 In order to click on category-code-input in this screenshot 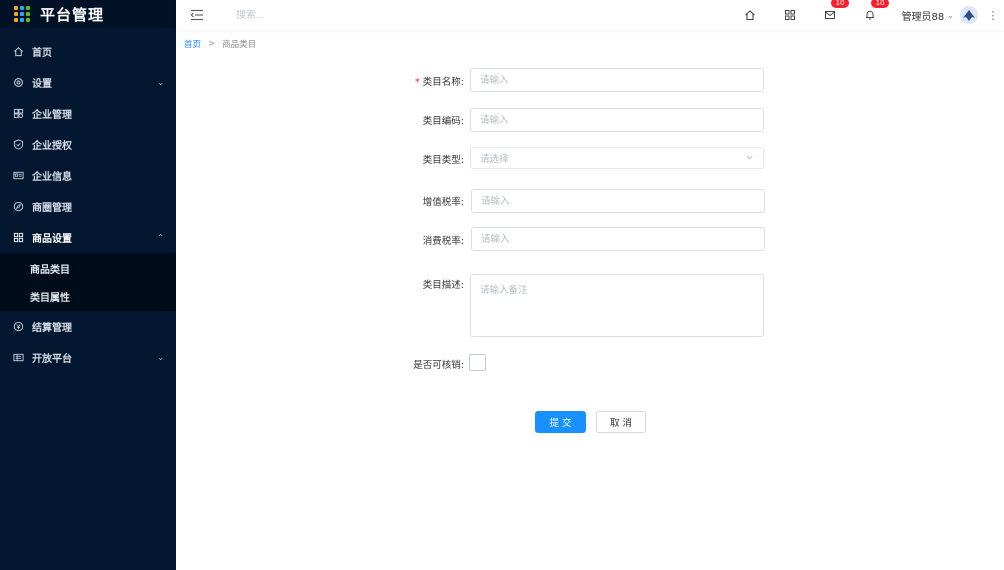, I will do `click(617, 120)`.